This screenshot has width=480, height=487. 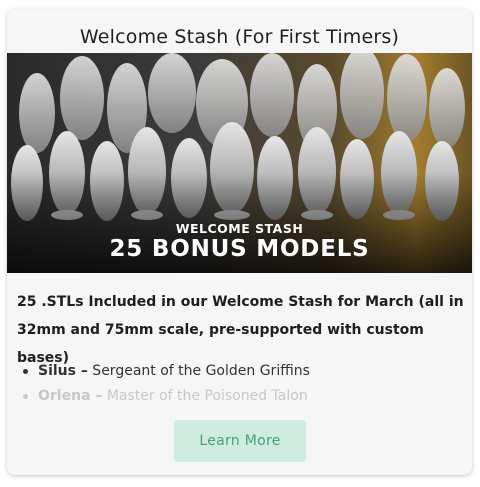 I want to click on learn-more-button: Learn More, so click(x=240, y=441).